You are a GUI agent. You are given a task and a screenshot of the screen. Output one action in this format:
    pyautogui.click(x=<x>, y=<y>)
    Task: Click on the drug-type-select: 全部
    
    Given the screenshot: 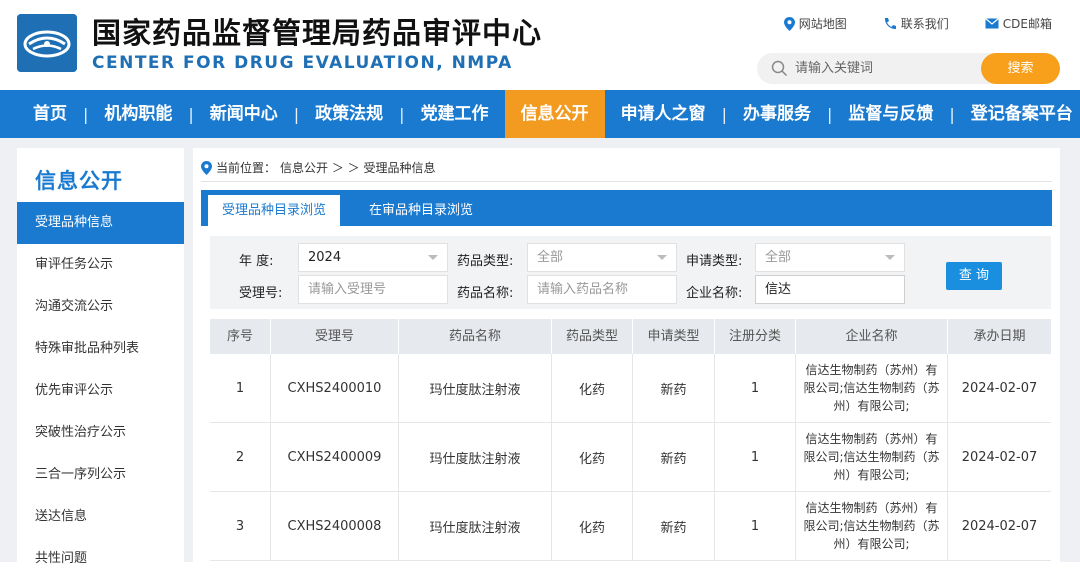 What is the action you would take?
    pyautogui.click(x=602, y=257)
    